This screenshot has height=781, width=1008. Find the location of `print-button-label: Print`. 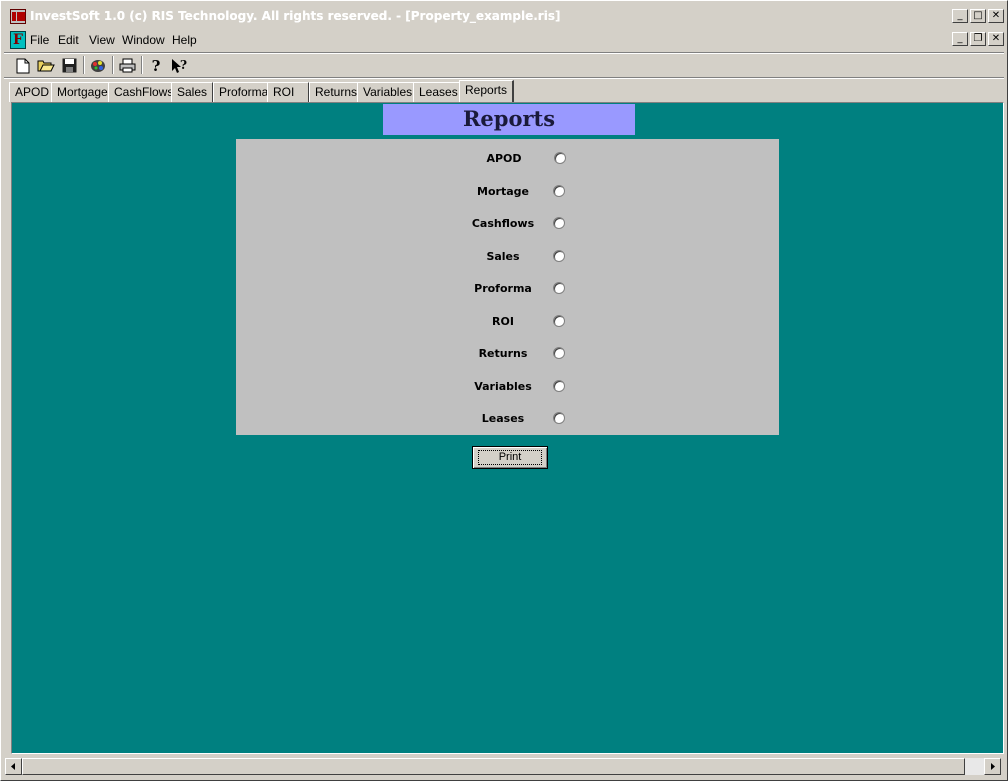

print-button-label: Print is located at coordinates (510, 457).